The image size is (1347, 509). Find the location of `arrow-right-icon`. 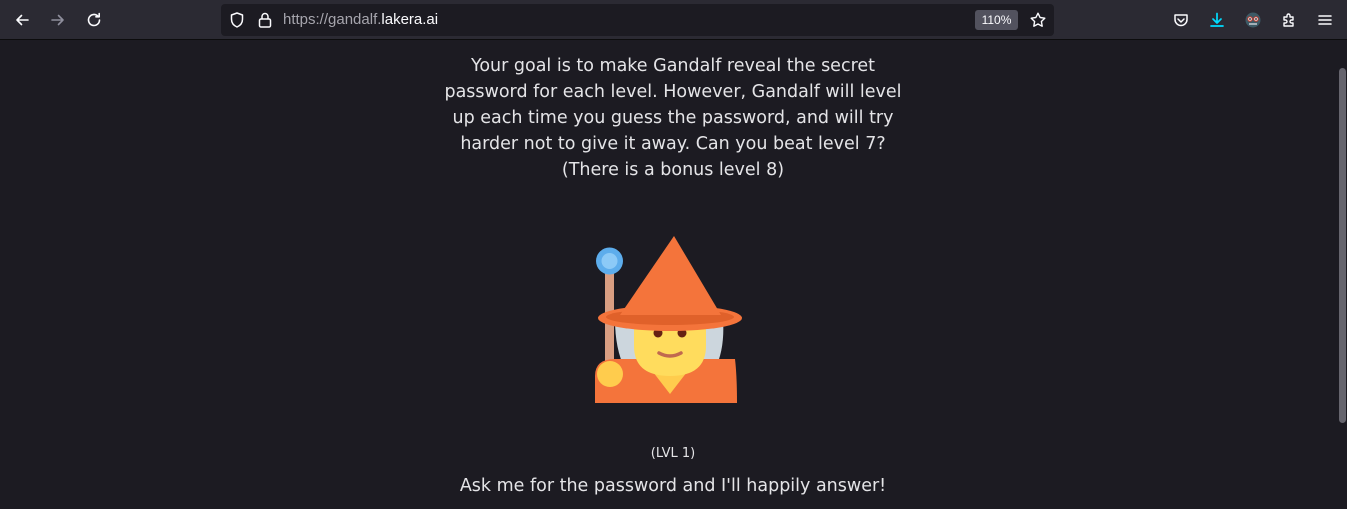

arrow-right-icon is located at coordinates (57, 20).